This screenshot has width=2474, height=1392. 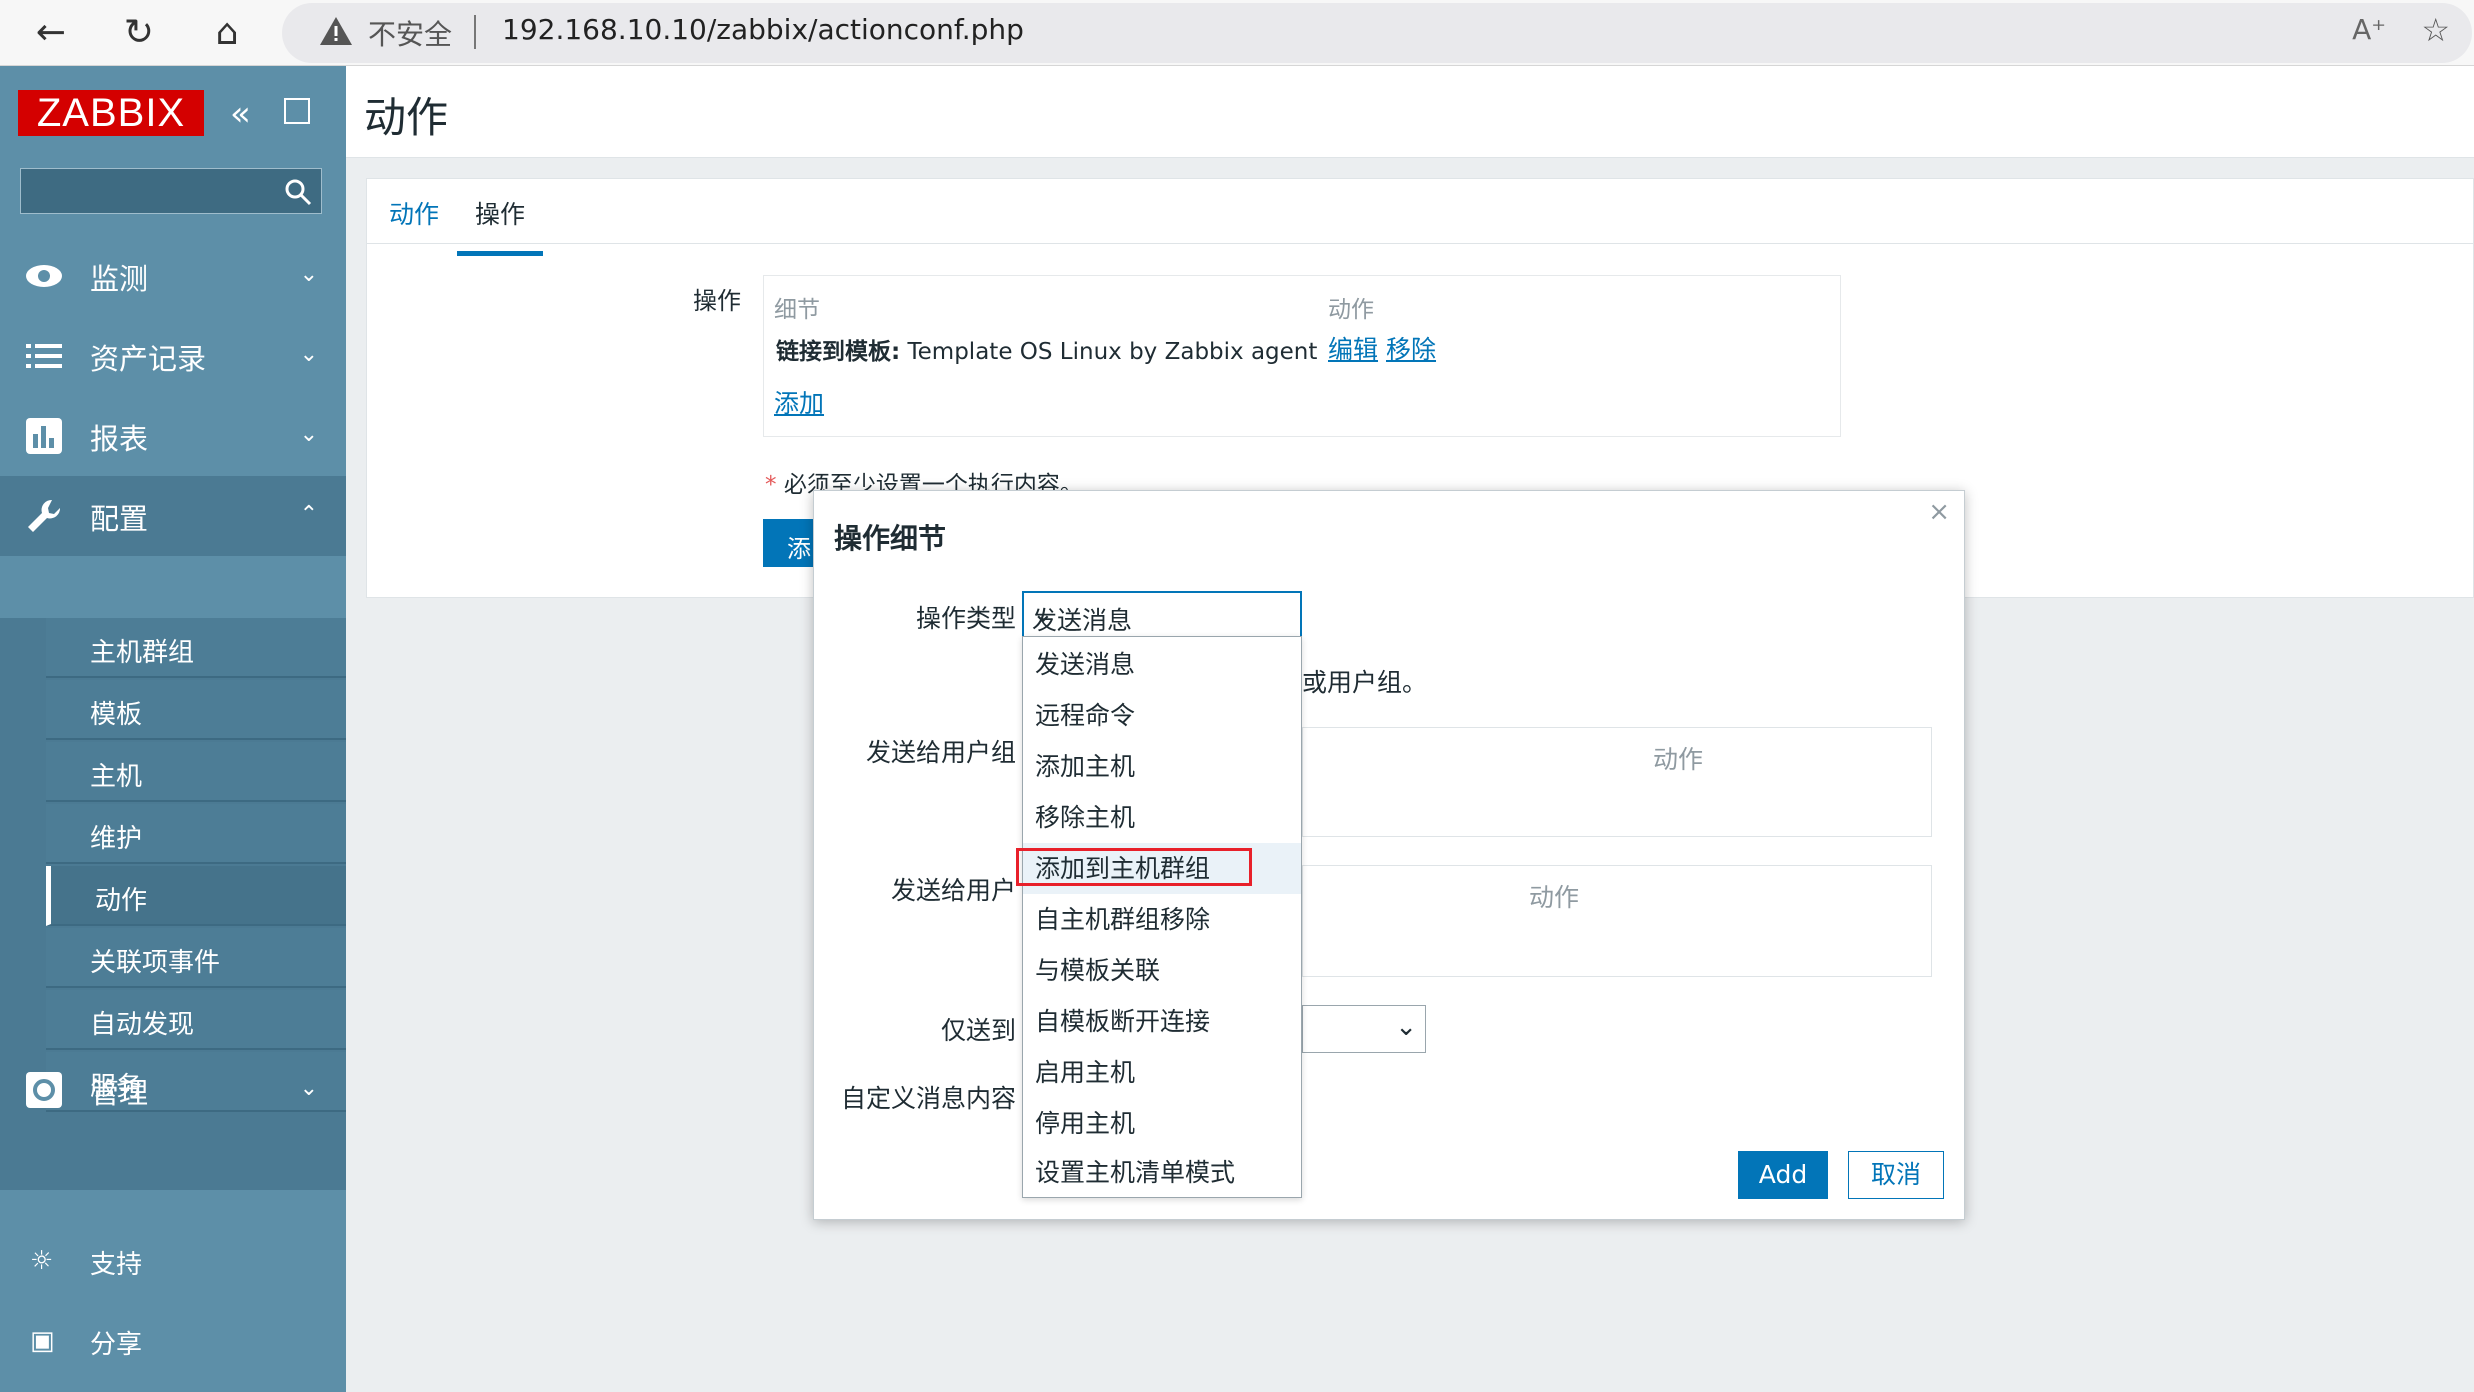 What do you see at coordinates (1162, 715) in the screenshot?
I see `option-remote-command: 远程命令` at bounding box center [1162, 715].